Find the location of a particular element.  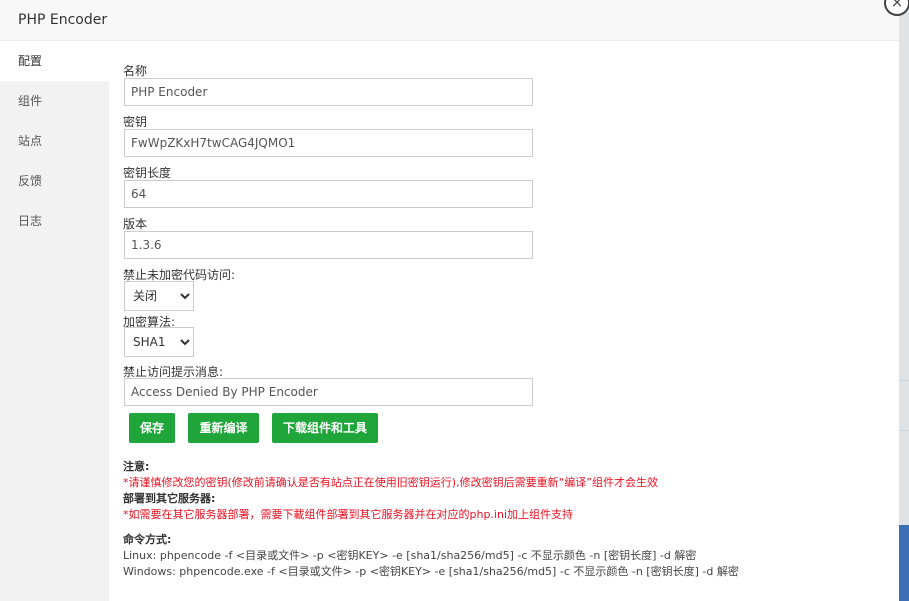

key-length-input is located at coordinates (328, 194).